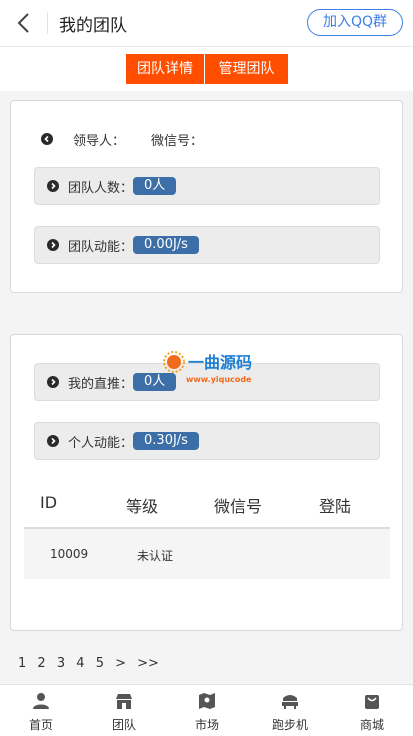  I want to click on nav-team: 团队, so click(124, 710).